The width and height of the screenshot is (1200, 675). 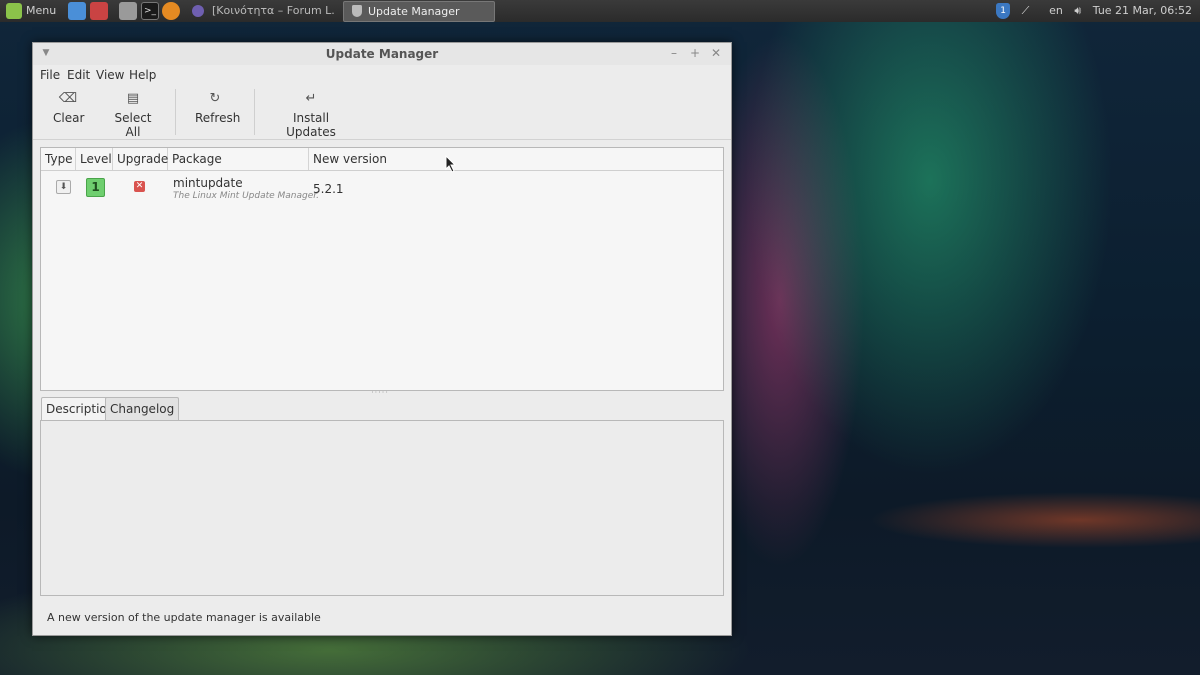 I want to click on description-panel, so click(x=382, y=508).